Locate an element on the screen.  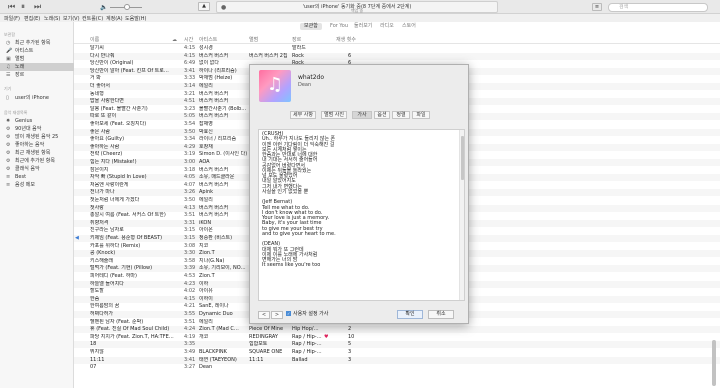
search-input: 검색 is located at coordinates (658, 7).